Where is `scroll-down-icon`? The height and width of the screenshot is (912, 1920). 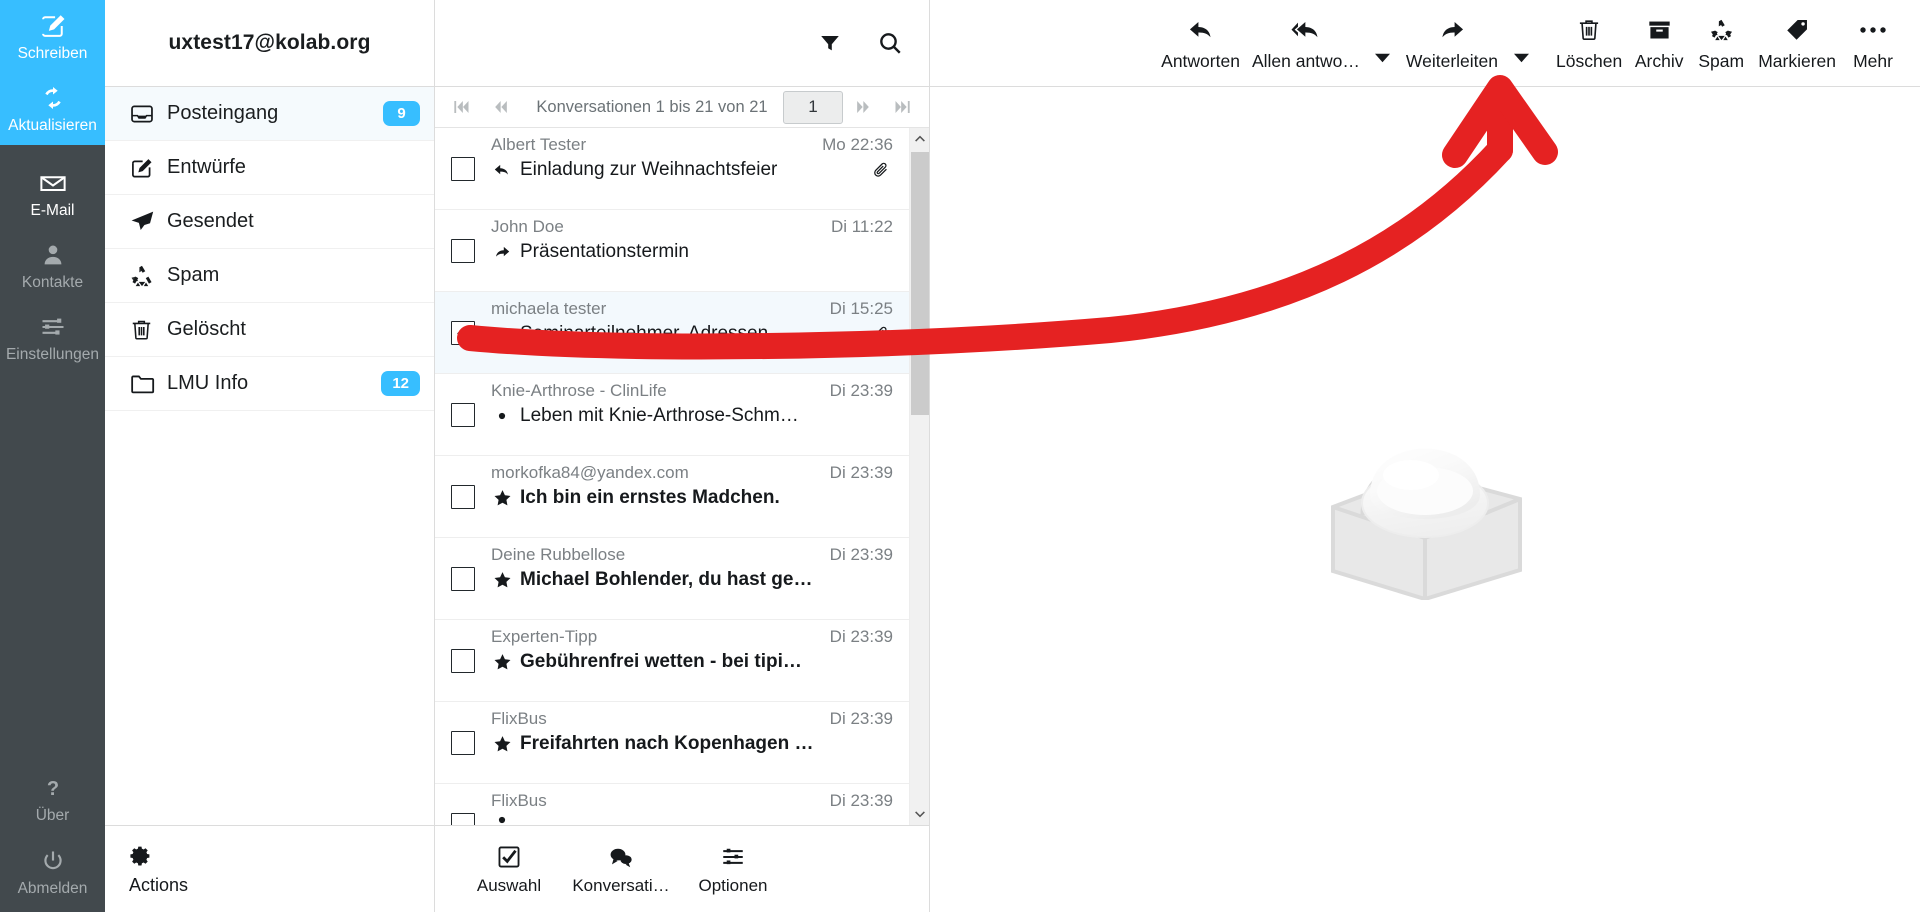
scroll-down-icon is located at coordinates (919, 814).